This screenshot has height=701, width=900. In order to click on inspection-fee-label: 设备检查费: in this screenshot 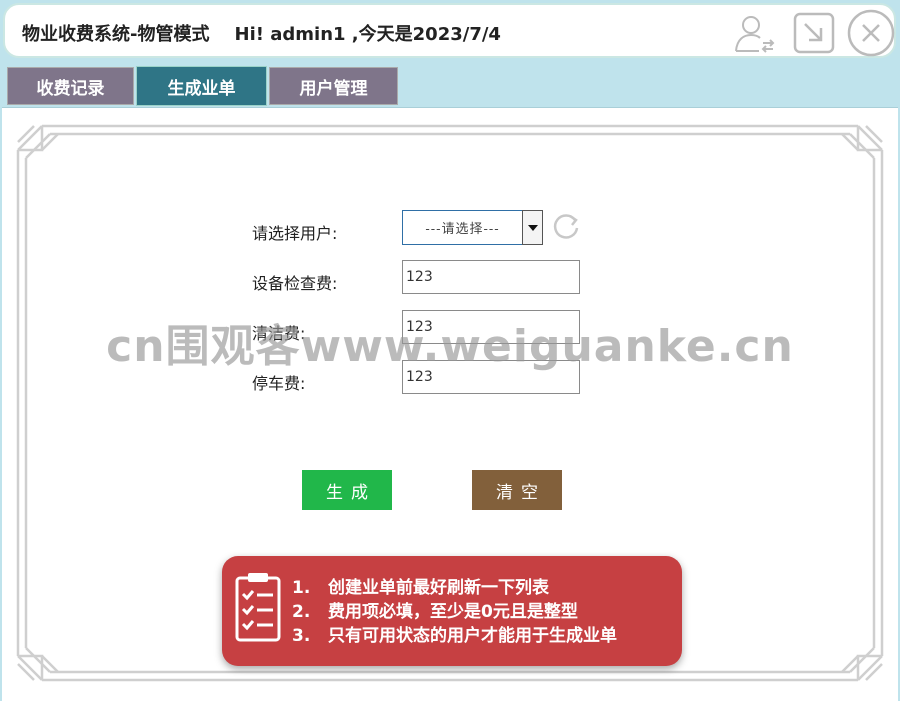, I will do `click(295, 283)`.